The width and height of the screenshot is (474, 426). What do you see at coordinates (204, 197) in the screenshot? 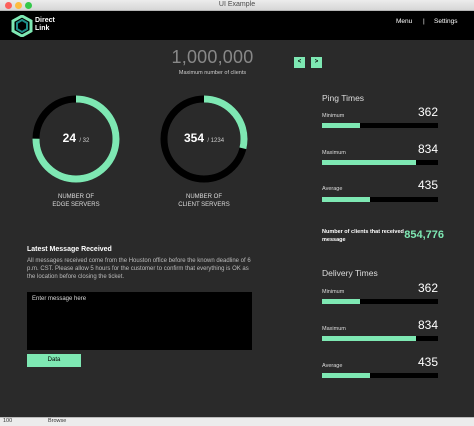
I see `client-servers-label-line-1: NUMBER OF` at bounding box center [204, 197].